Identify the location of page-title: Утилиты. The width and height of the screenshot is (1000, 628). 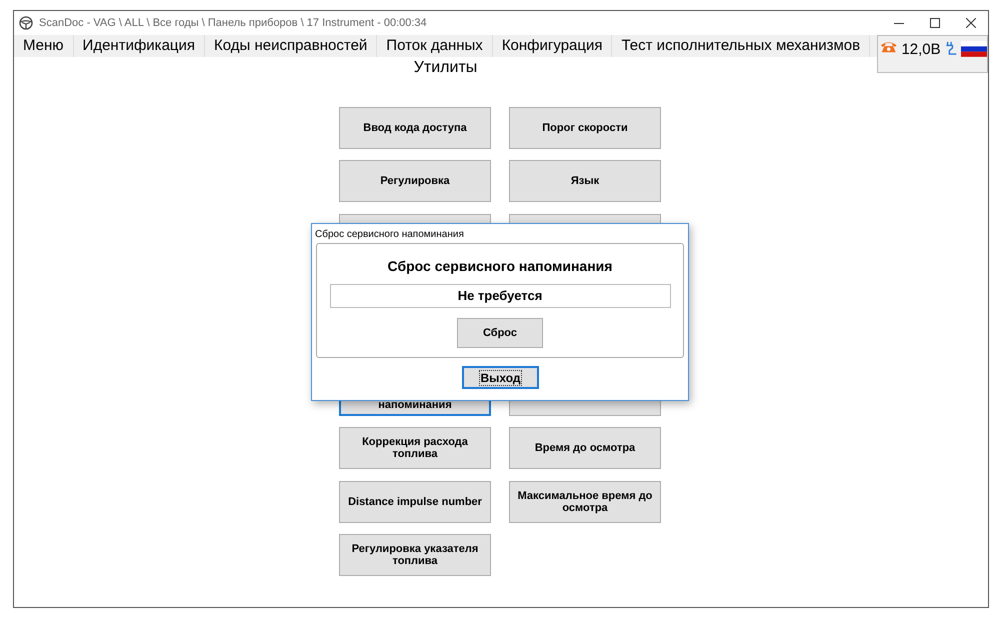
(445, 67).